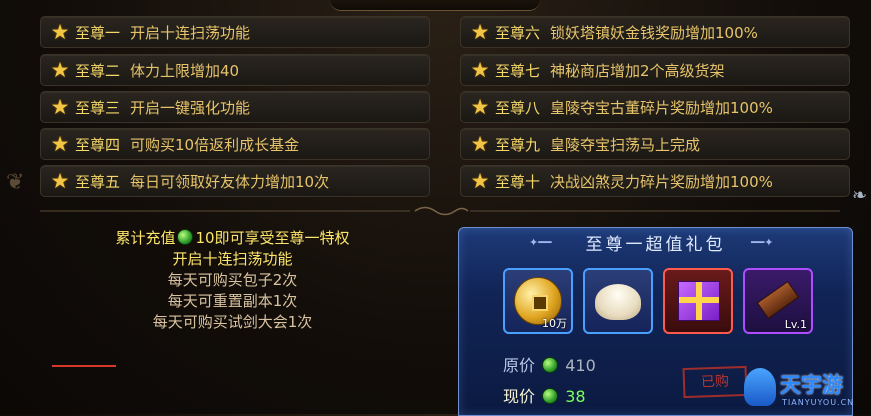 The image size is (871, 416). I want to click on privilege-row: ★ 至尊二 体力上限增加40, so click(235, 70).